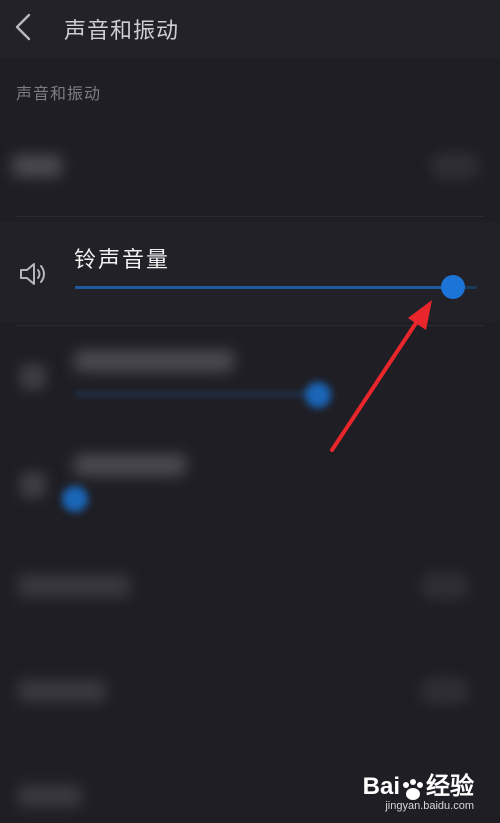 The image size is (500, 823). What do you see at coordinates (122, 260) in the screenshot?
I see `ringtone-volume-label: 铃声音量` at bounding box center [122, 260].